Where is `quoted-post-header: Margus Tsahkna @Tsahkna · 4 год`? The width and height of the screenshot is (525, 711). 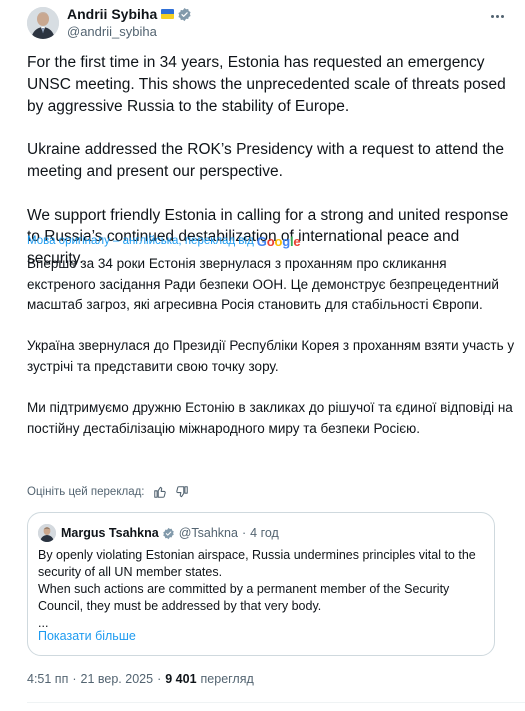 quoted-post-header: Margus Tsahkna @Tsahkna · 4 год is located at coordinates (158, 533).